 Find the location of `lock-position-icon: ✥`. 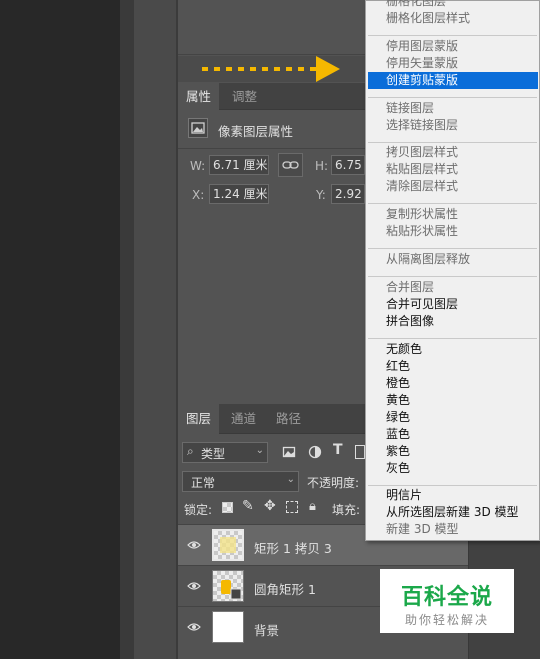

lock-position-icon: ✥ is located at coordinates (270, 506).